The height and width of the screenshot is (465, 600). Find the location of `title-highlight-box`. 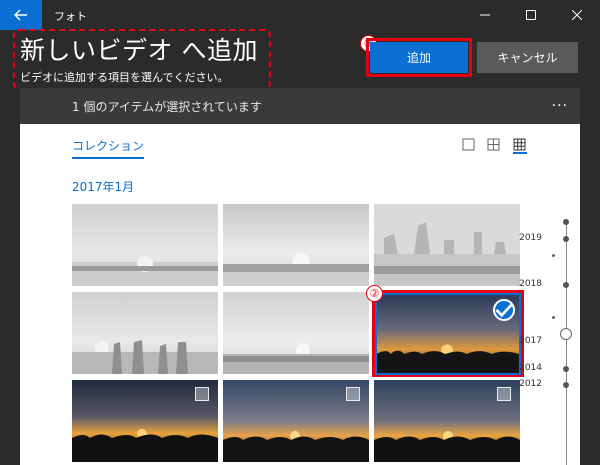

title-highlight-box is located at coordinates (142, 59).